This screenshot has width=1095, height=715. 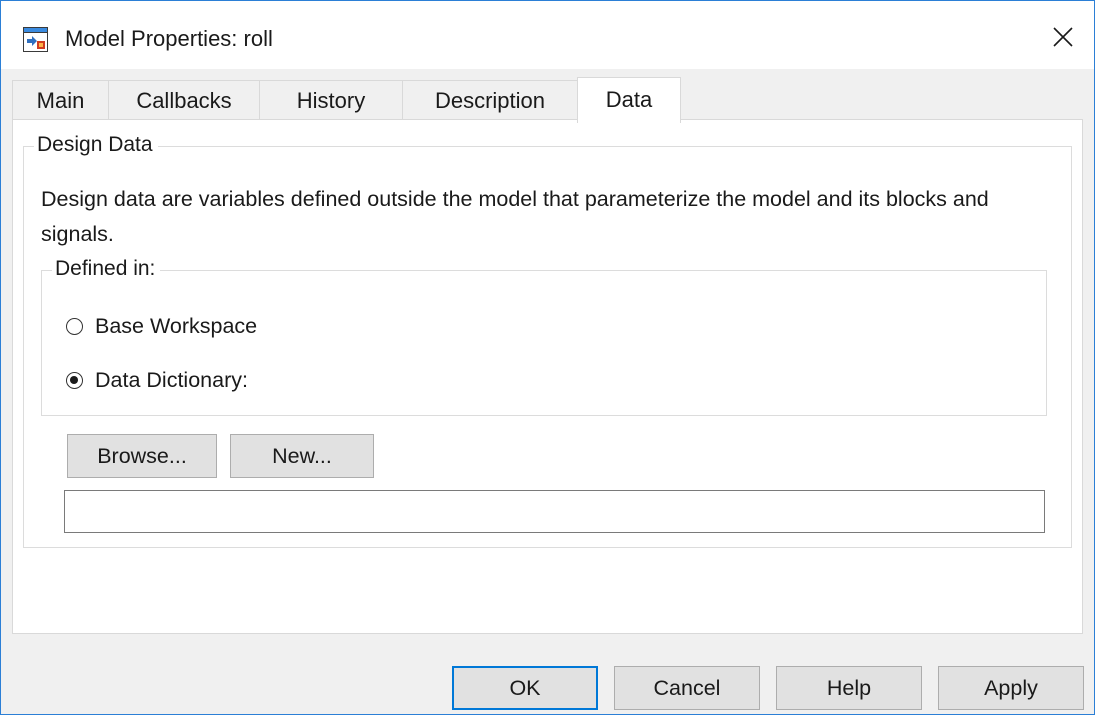 What do you see at coordinates (687, 688) in the screenshot?
I see `cancel-button: Cancel` at bounding box center [687, 688].